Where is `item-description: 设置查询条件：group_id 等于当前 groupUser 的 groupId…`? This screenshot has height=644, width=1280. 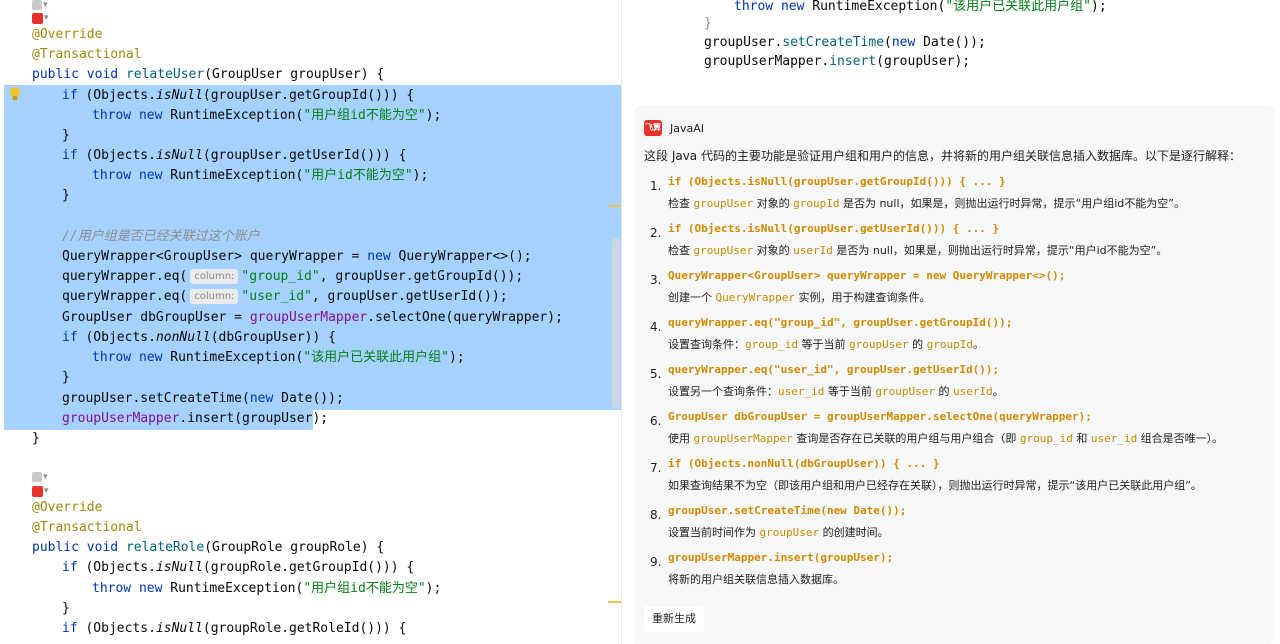 item-description: 设置查询条件：group_id 等于当前 groupUser 的 groupId… is located at coordinates (826, 345).